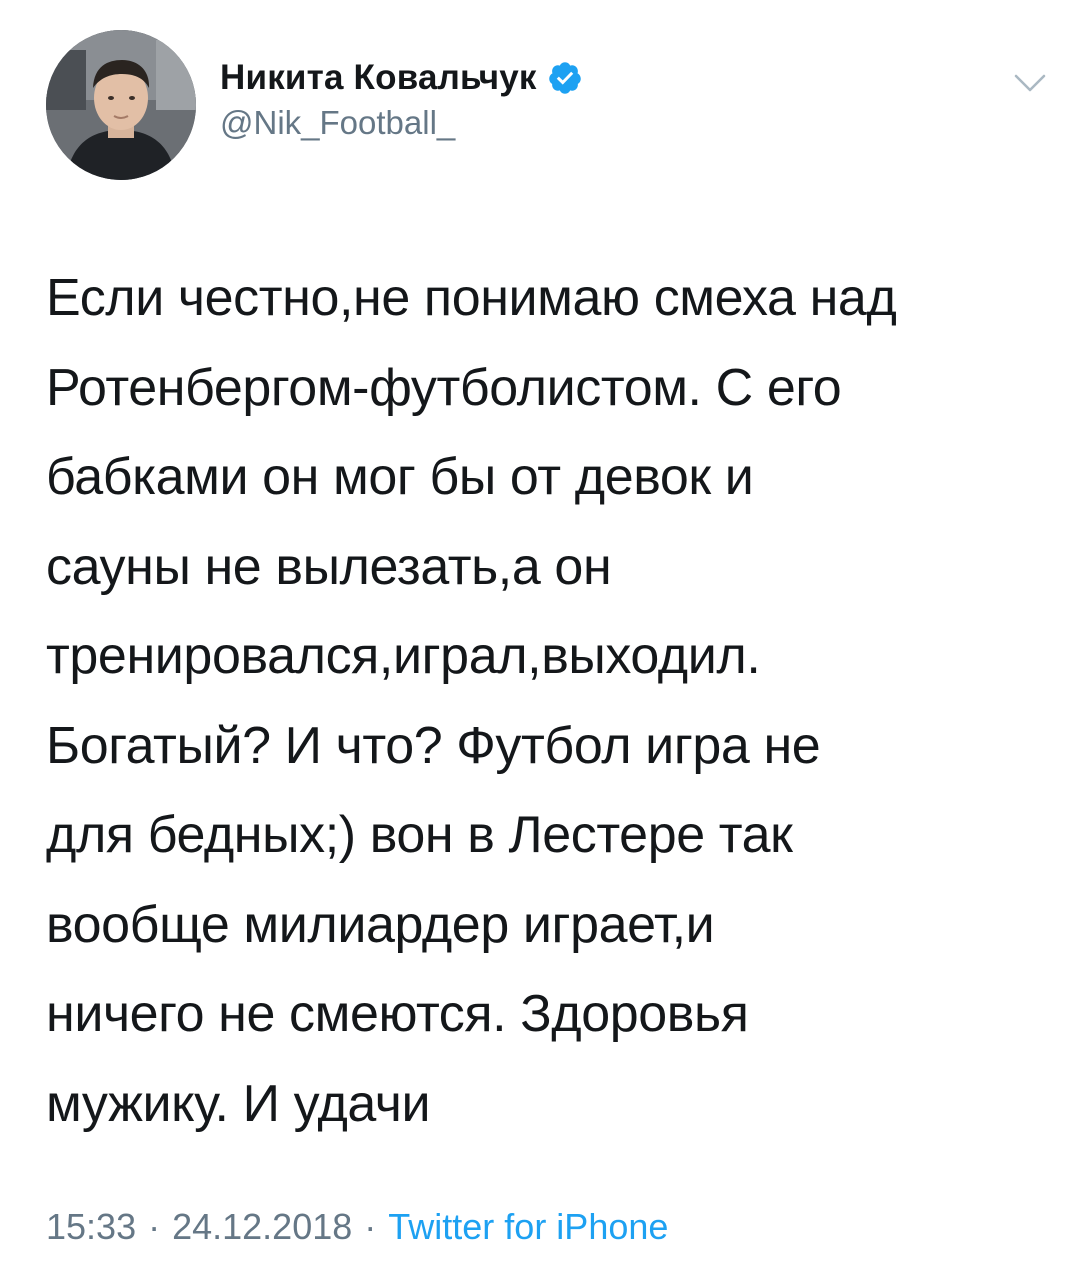 Image resolution: width=1092 pixels, height=1280 pixels. Describe the element at coordinates (397, 1014) in the screenshot. I see `tweet-text-line: ничего не смеются. Здоровья` at that location.